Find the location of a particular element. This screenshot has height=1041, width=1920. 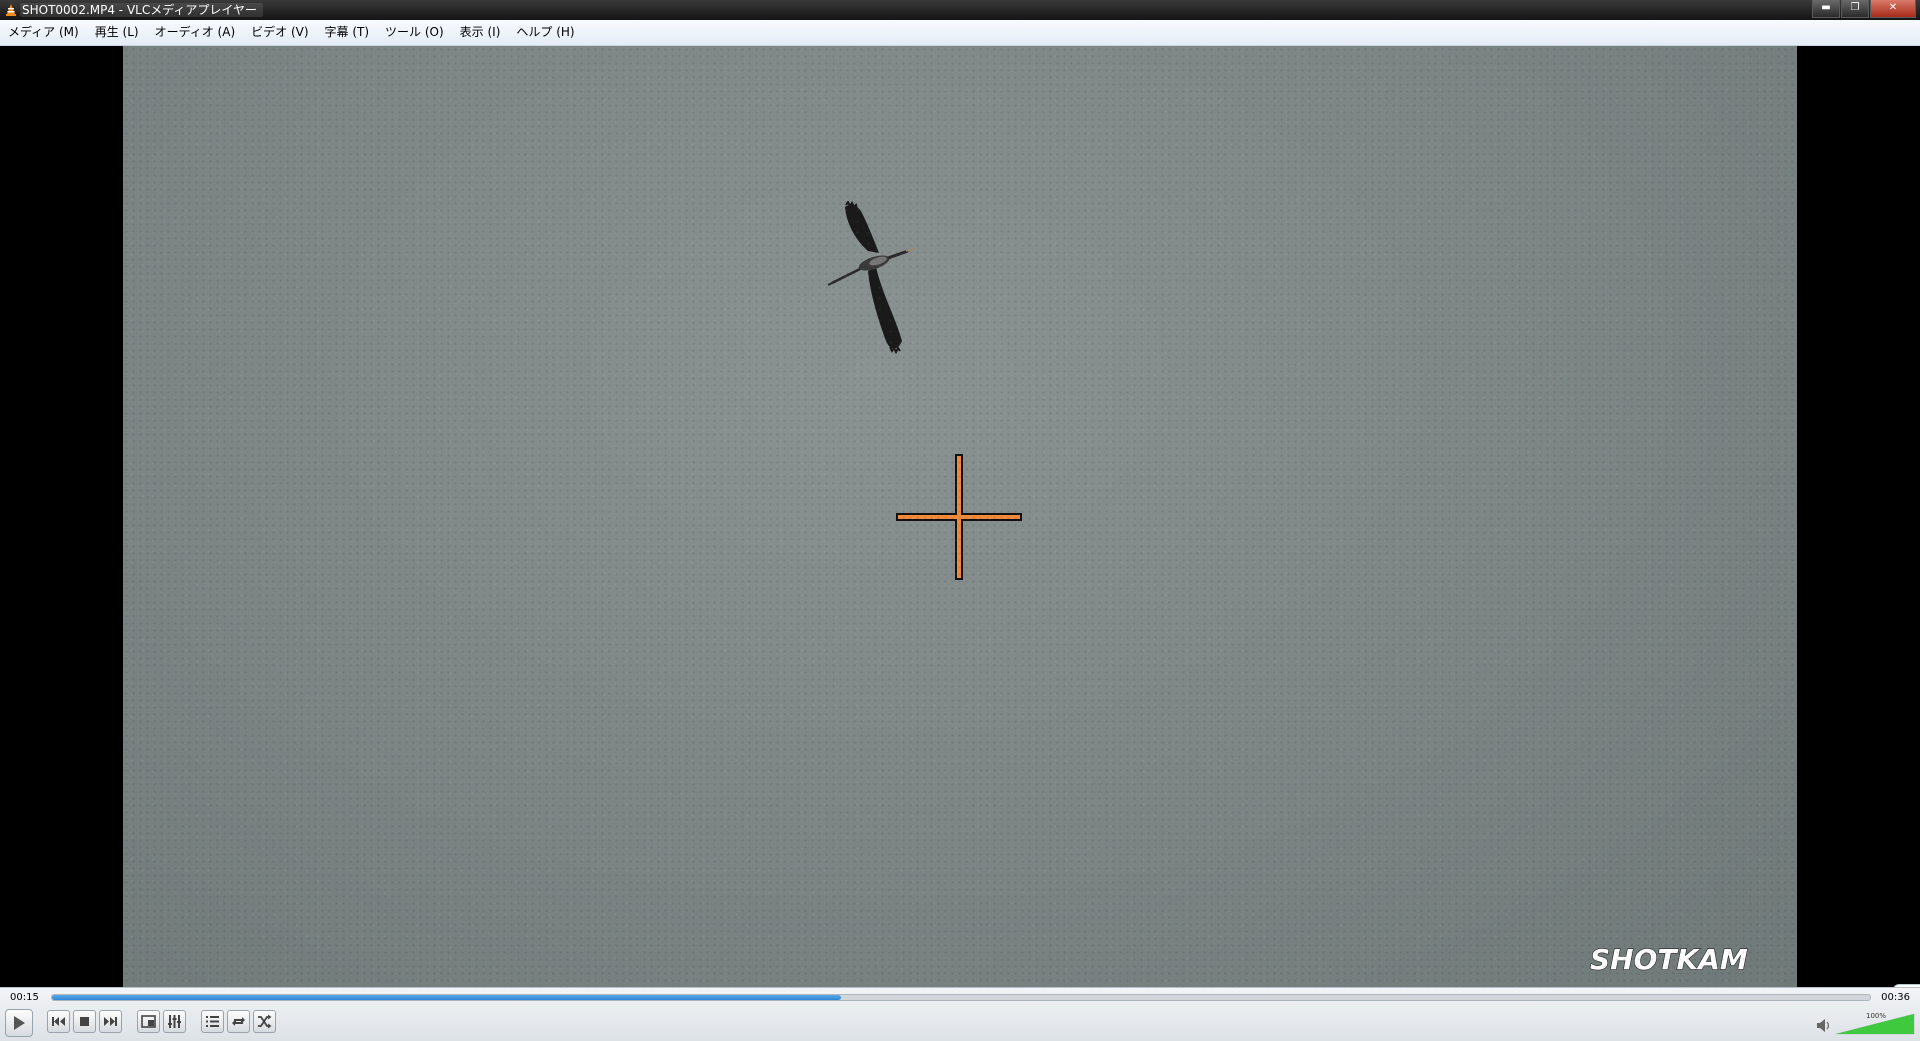

volume-percent: 100% is located at coordinates (1876, 1016).